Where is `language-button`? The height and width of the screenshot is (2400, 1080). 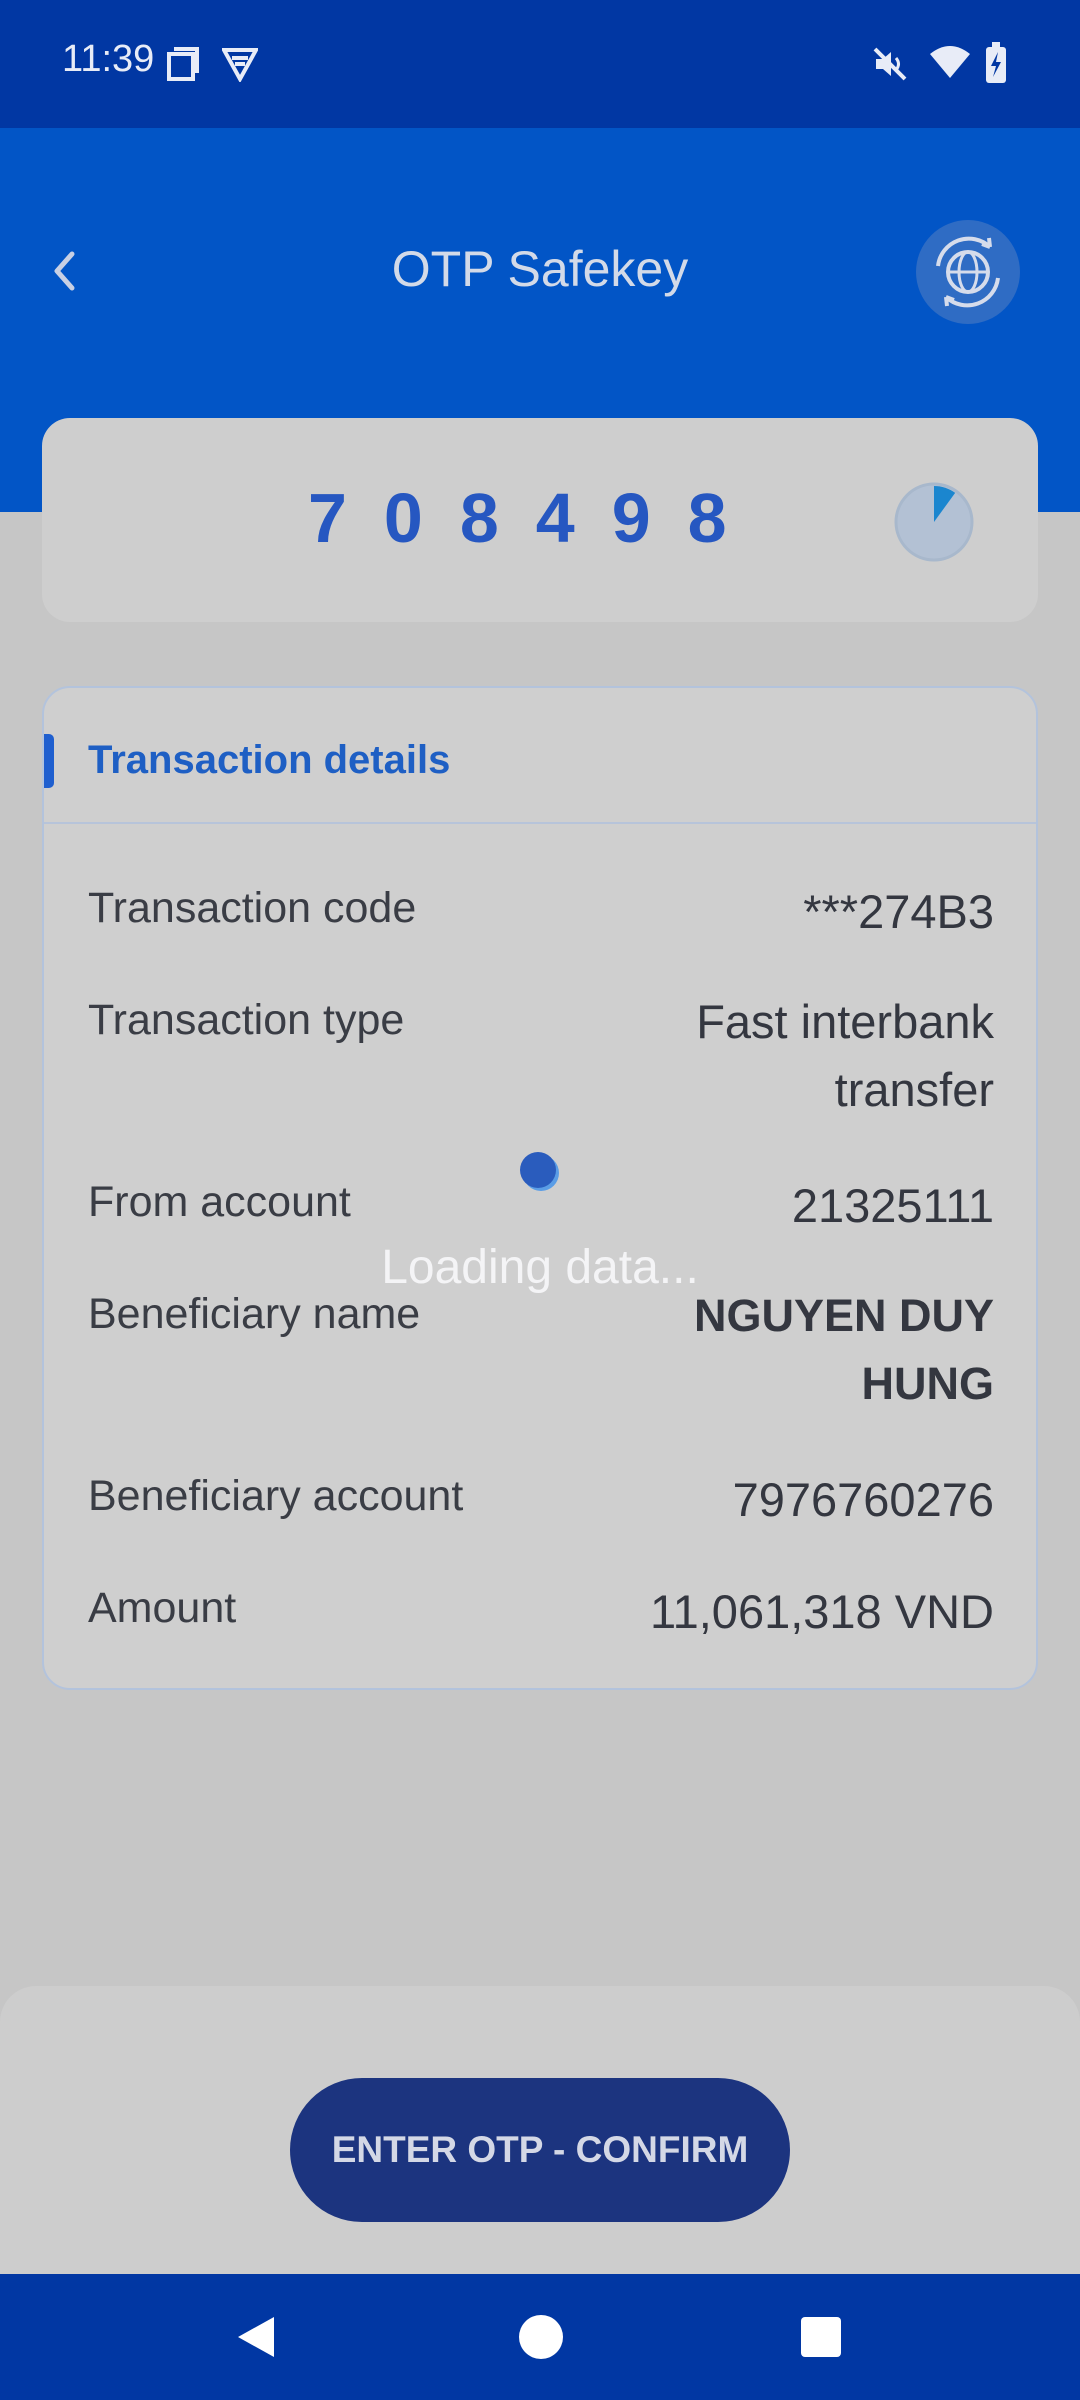 language-button is located at coordinates (968, 272).